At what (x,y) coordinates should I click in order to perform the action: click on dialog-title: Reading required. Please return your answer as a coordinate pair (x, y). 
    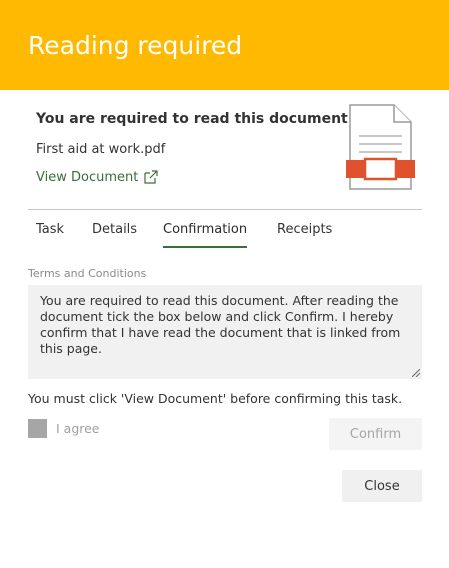
    Looking at the image, I should click on (135, 45).